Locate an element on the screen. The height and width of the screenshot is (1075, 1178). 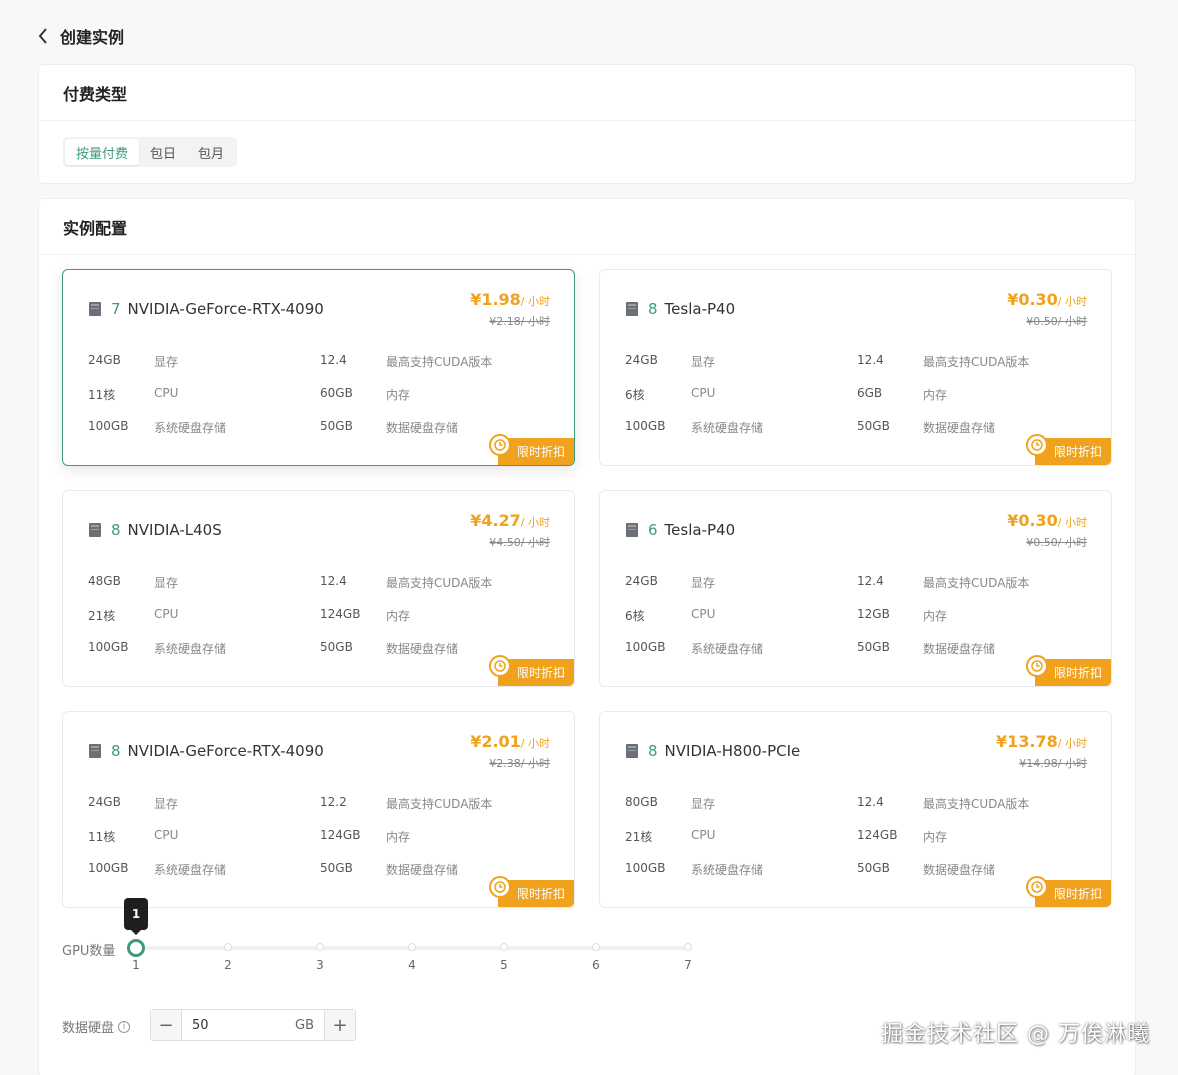
instance-config-title: 实例配置 is located at coordinates (587, 227).